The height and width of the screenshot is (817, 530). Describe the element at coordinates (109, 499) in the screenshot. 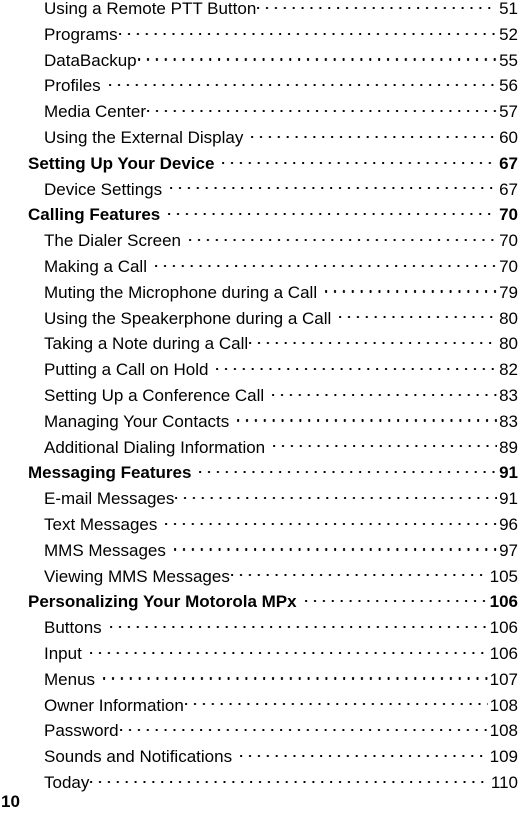

I see `toc-entry-title: E-mail Messages` at that location.